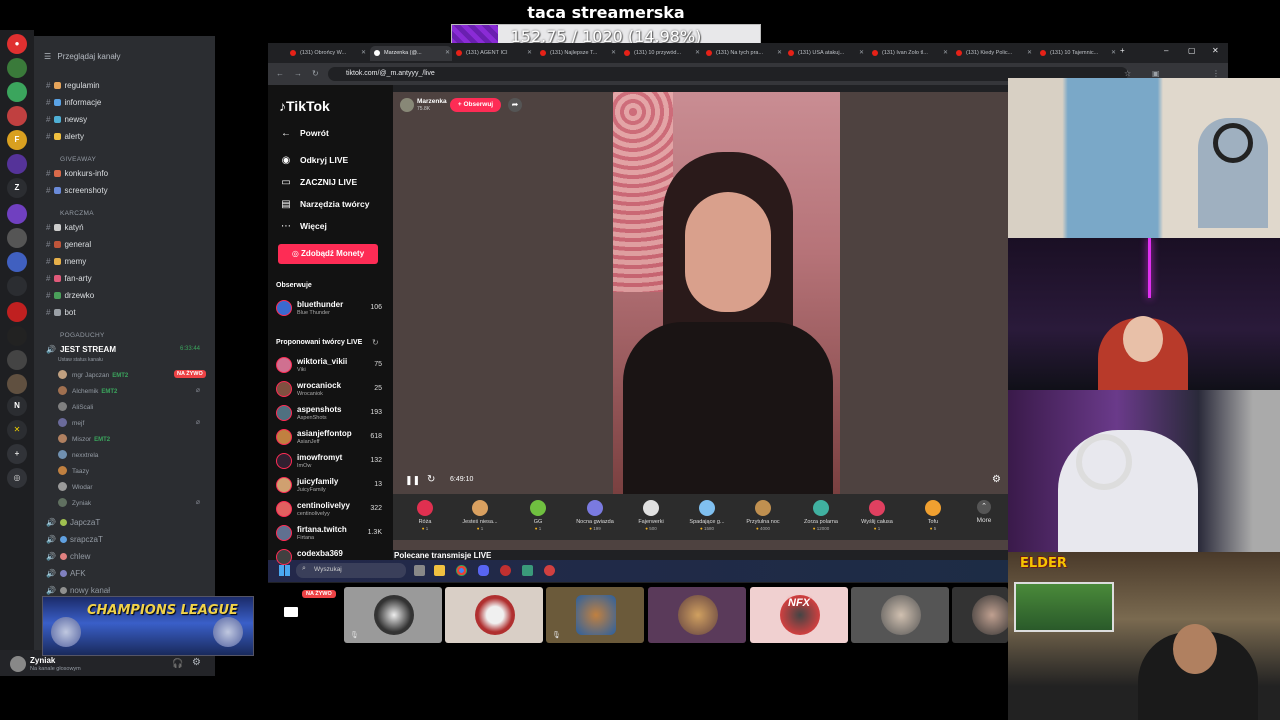  I want to click on extensions-icon: ▣, so click(1156, 73).